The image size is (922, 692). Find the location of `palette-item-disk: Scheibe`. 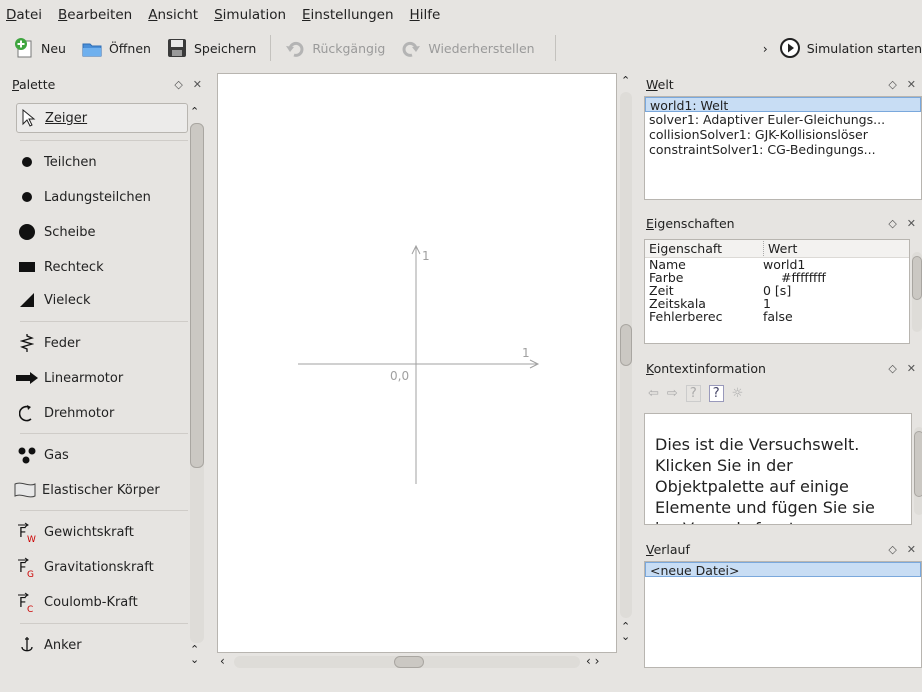

palette-item-disk: Scheibe is located at coordinates (102, 232).